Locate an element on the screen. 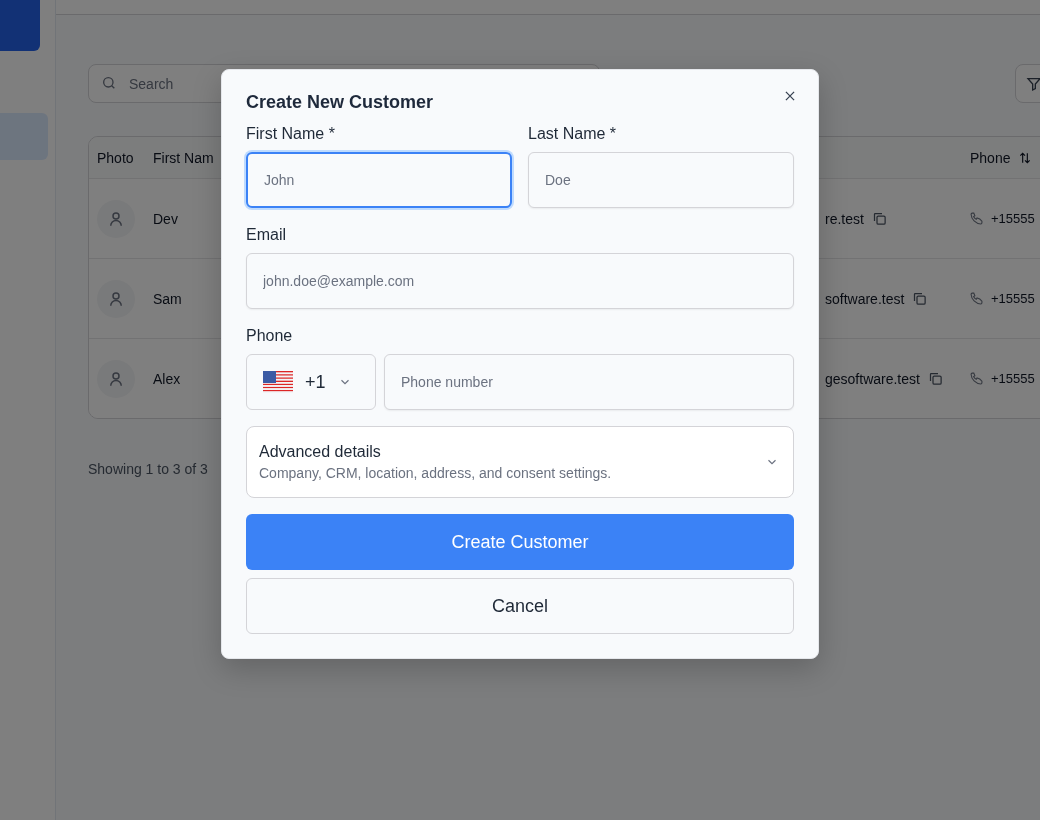  table-cell: Sam is located at coordinates (167, 298).